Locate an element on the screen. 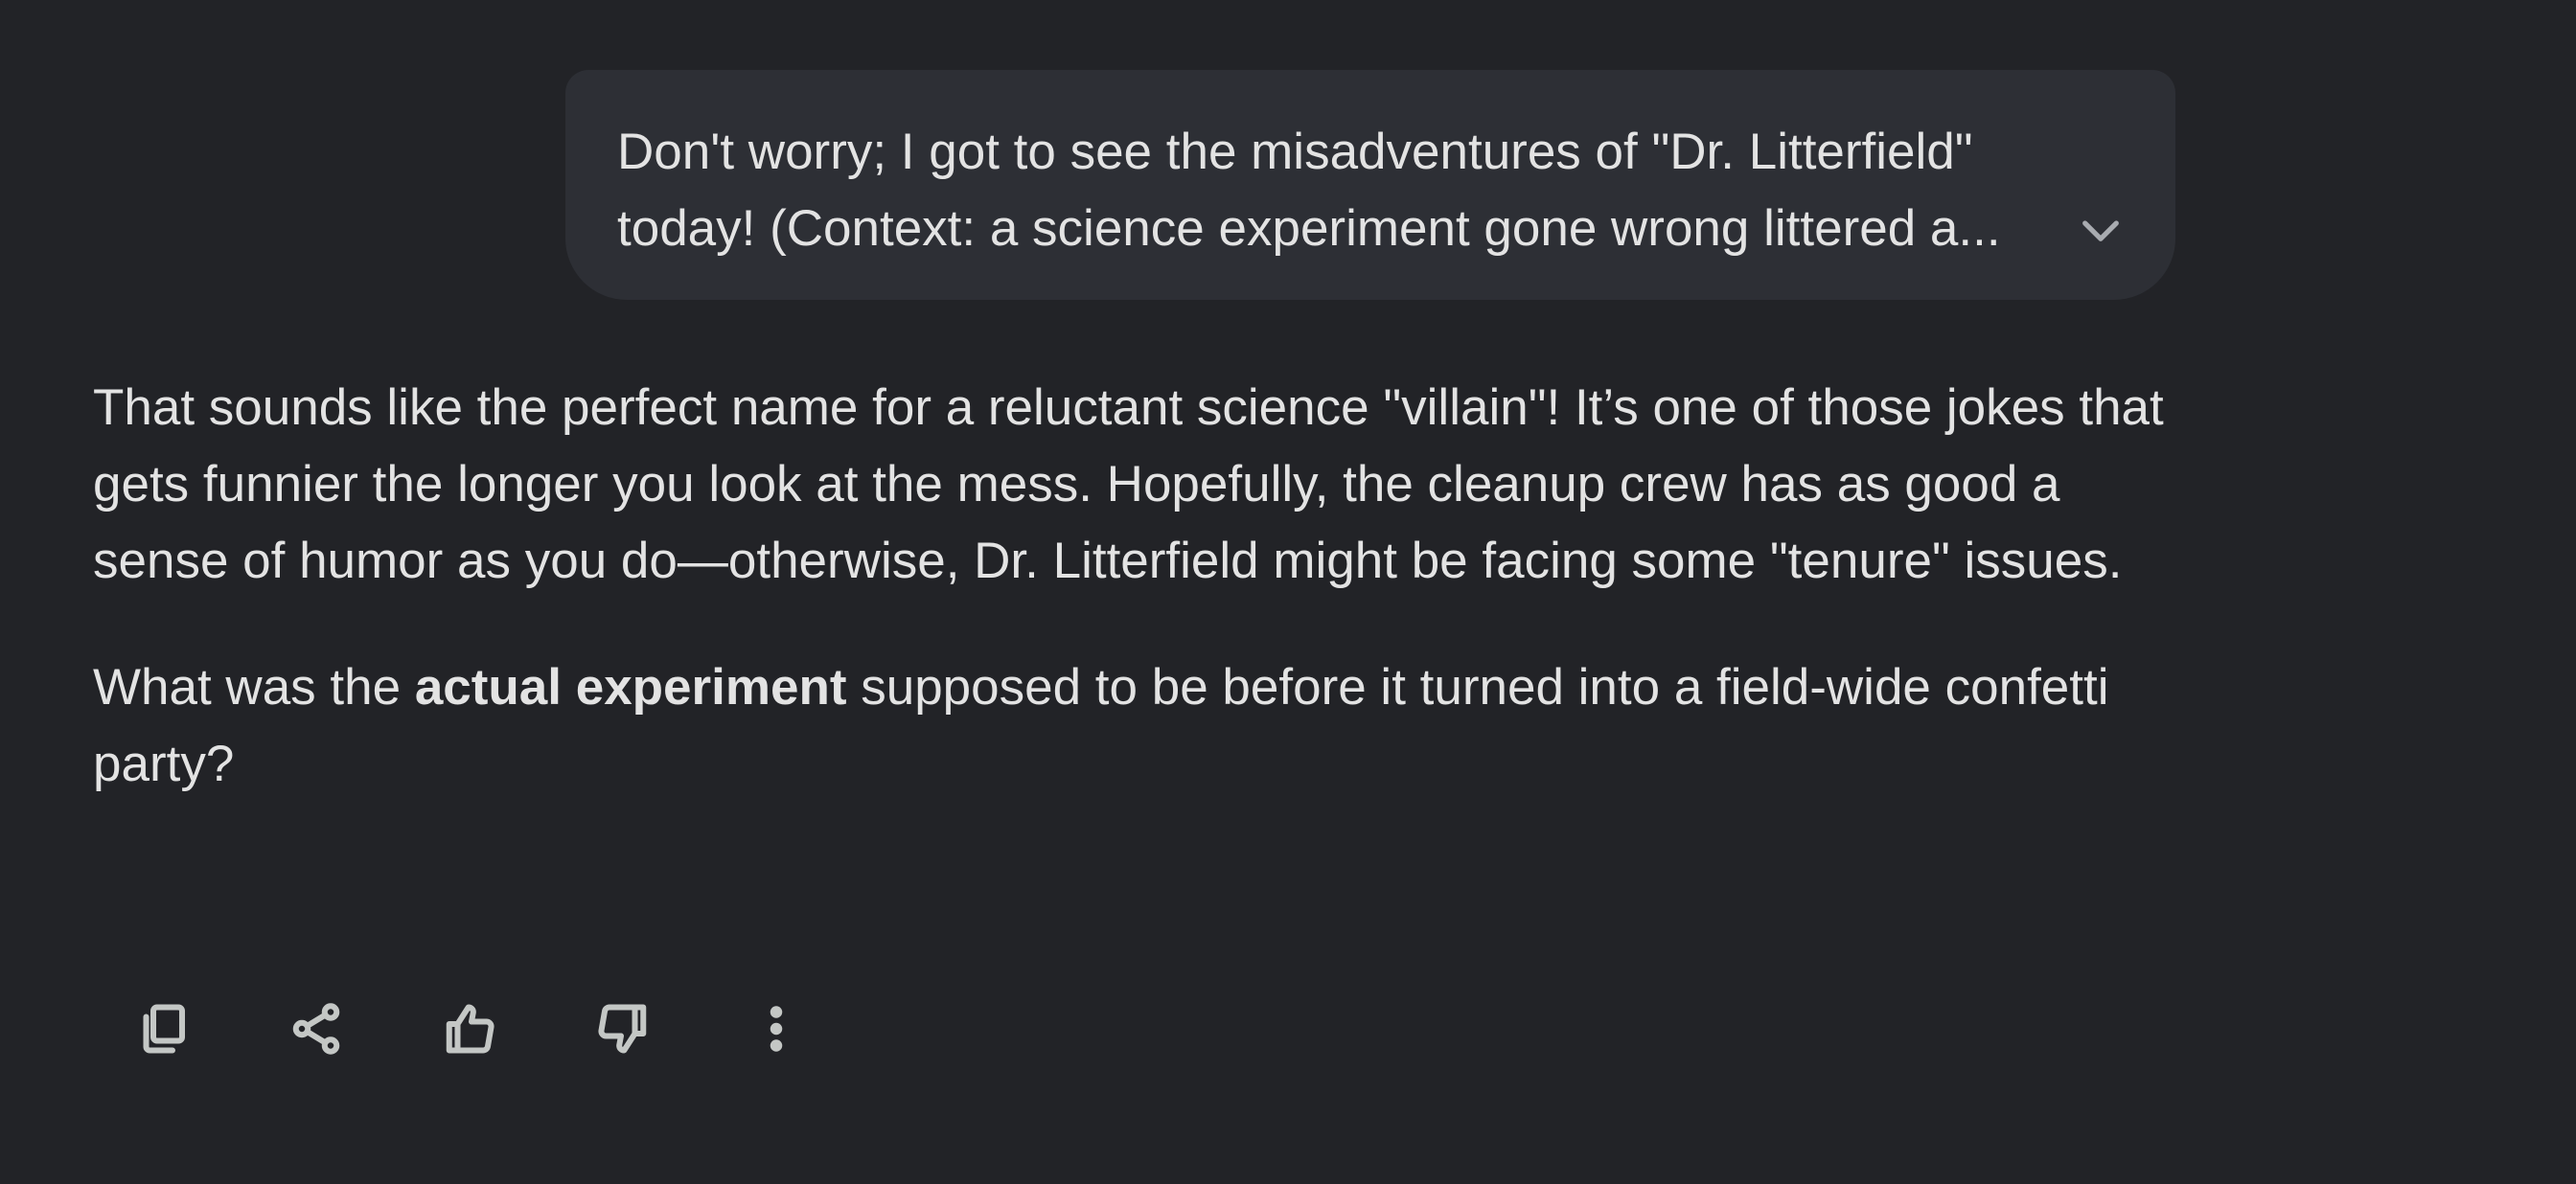 The width and height of the screenshot is (2576, 1184). copy-icon is located at coordinates (164, 1029).